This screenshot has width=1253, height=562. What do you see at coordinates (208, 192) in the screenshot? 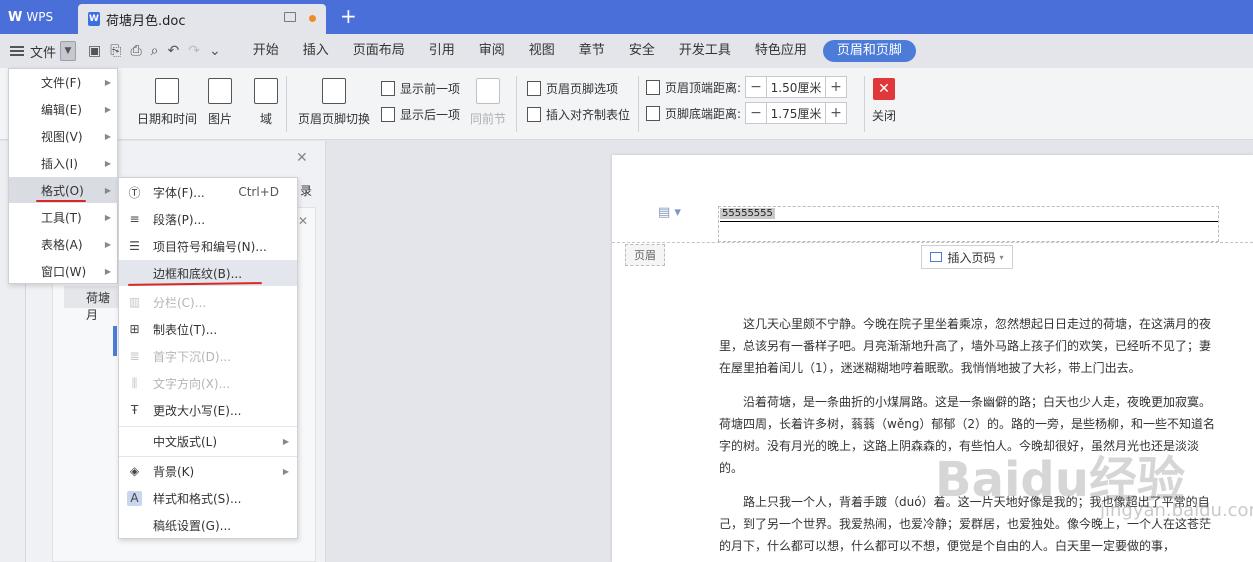
I see `menu-item-font: Ⓣ 字体(F)... Ctrl+D` at bounding box center [208, 192].